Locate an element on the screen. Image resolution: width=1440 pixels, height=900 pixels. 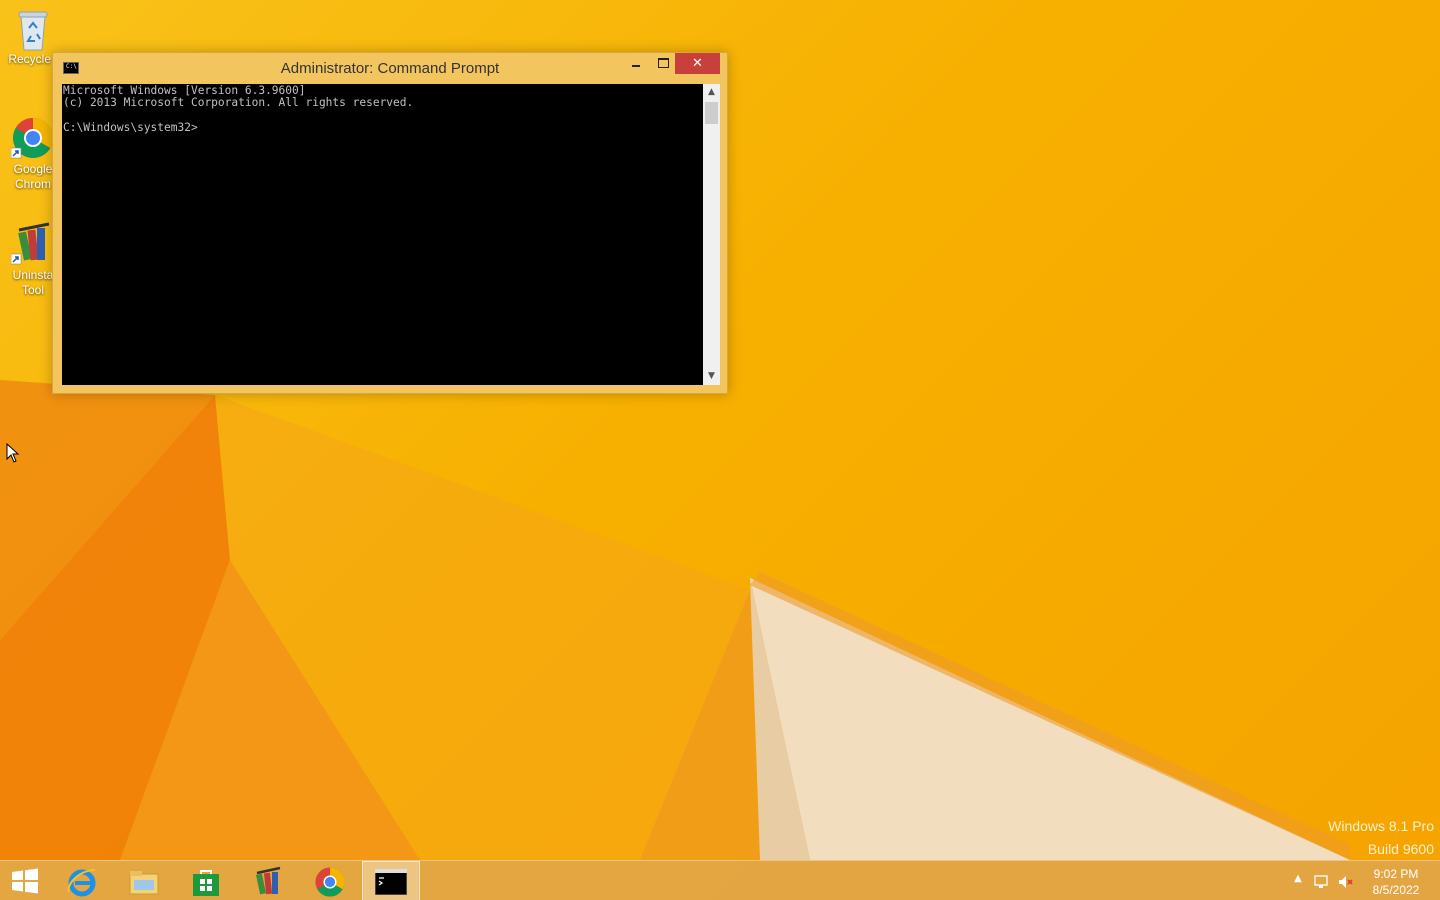
minimize-button is located at coordinates (635, 63).